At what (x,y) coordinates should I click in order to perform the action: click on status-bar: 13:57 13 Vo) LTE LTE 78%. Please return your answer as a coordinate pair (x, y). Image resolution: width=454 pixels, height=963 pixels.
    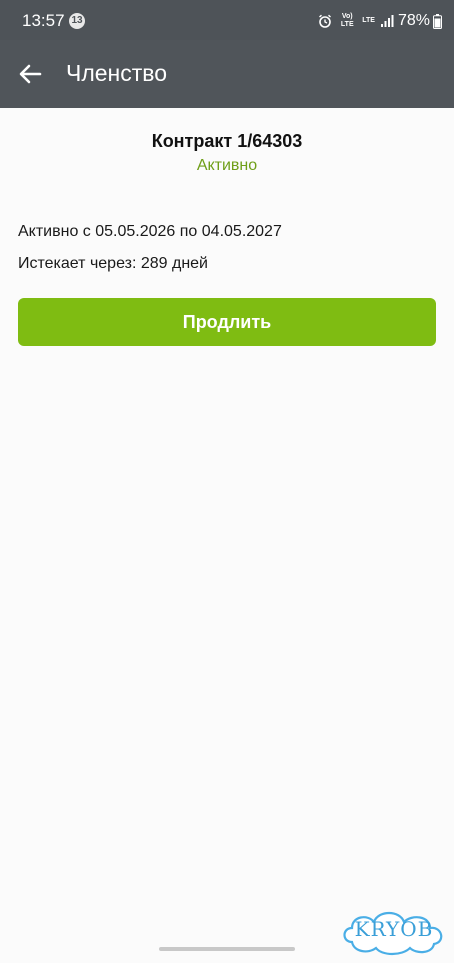
    Looking at the image, I should click on (227, 20).